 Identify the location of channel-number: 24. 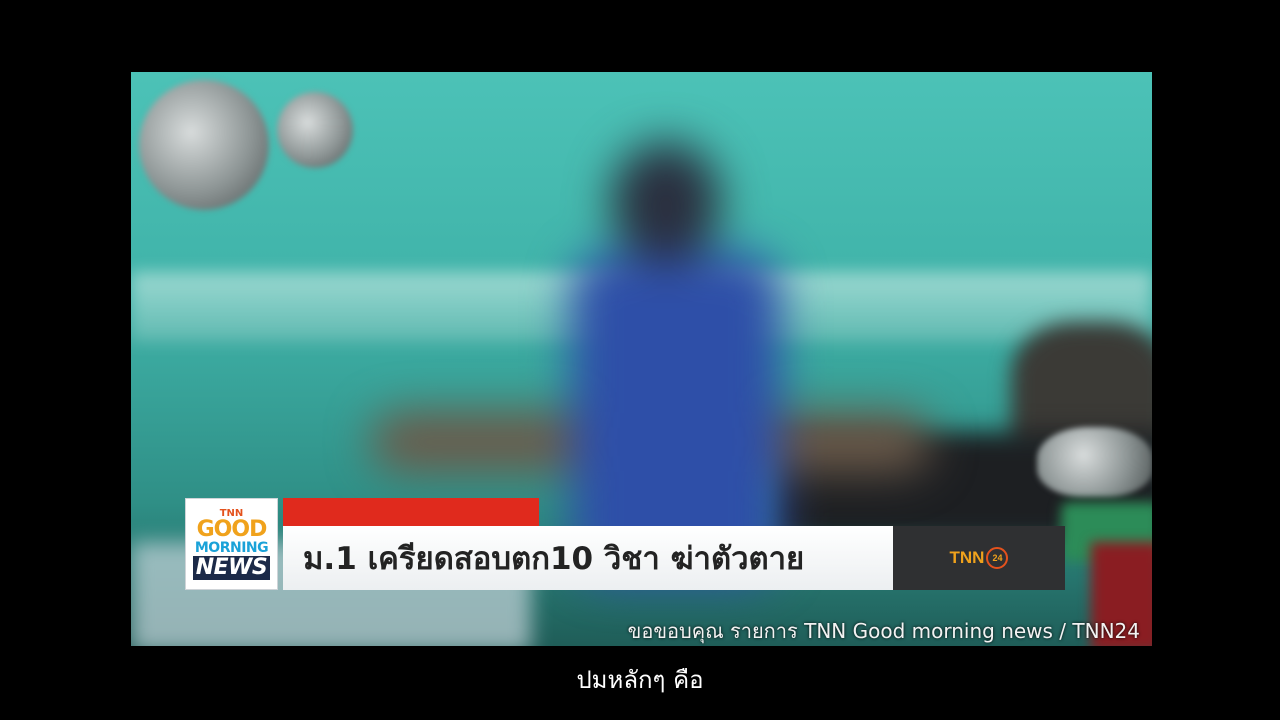
(997, 558).